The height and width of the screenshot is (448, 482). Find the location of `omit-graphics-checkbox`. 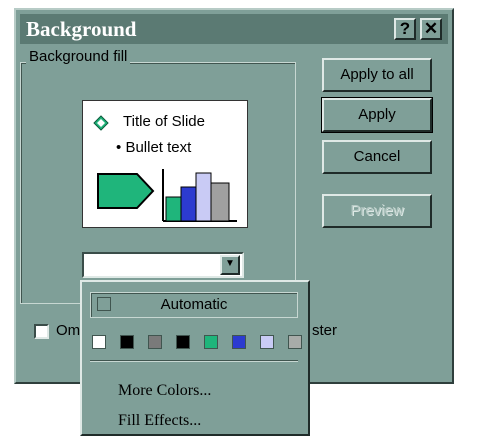

omit-graphics-checkbox is located at coordinates (41, 331).